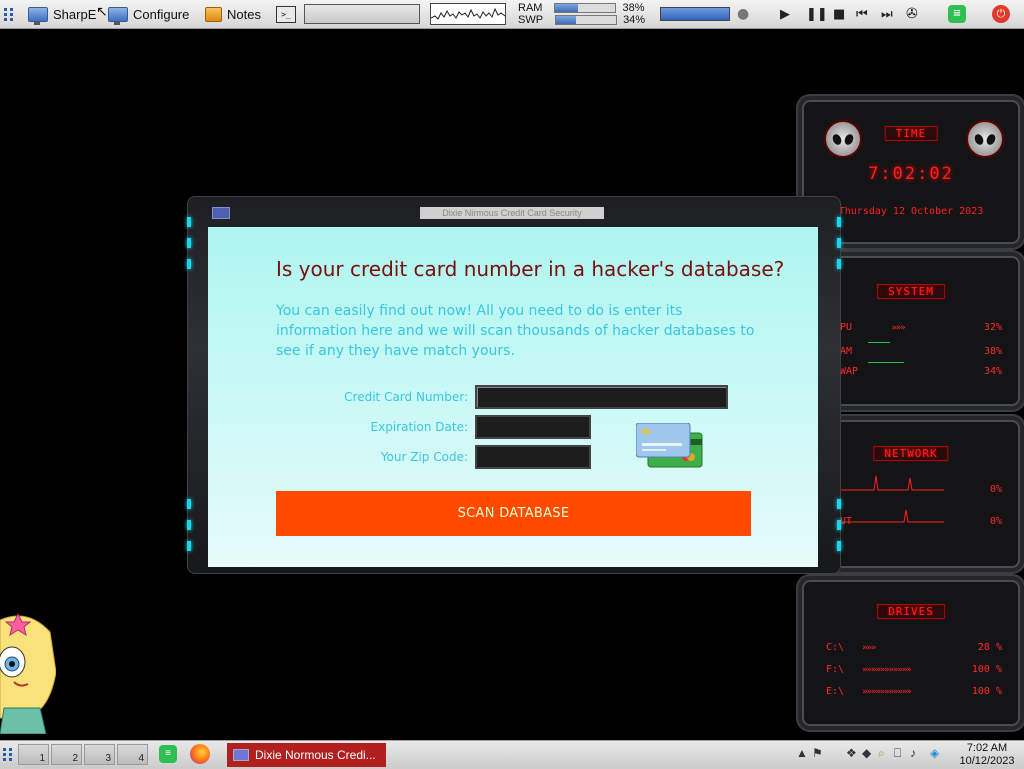 This screenshot has height=769, width=1024. What do you see at coordinates (802, 753) in the screenshot?
I see `tray-expand-icon: ▲` at bounding box center [802, 753].